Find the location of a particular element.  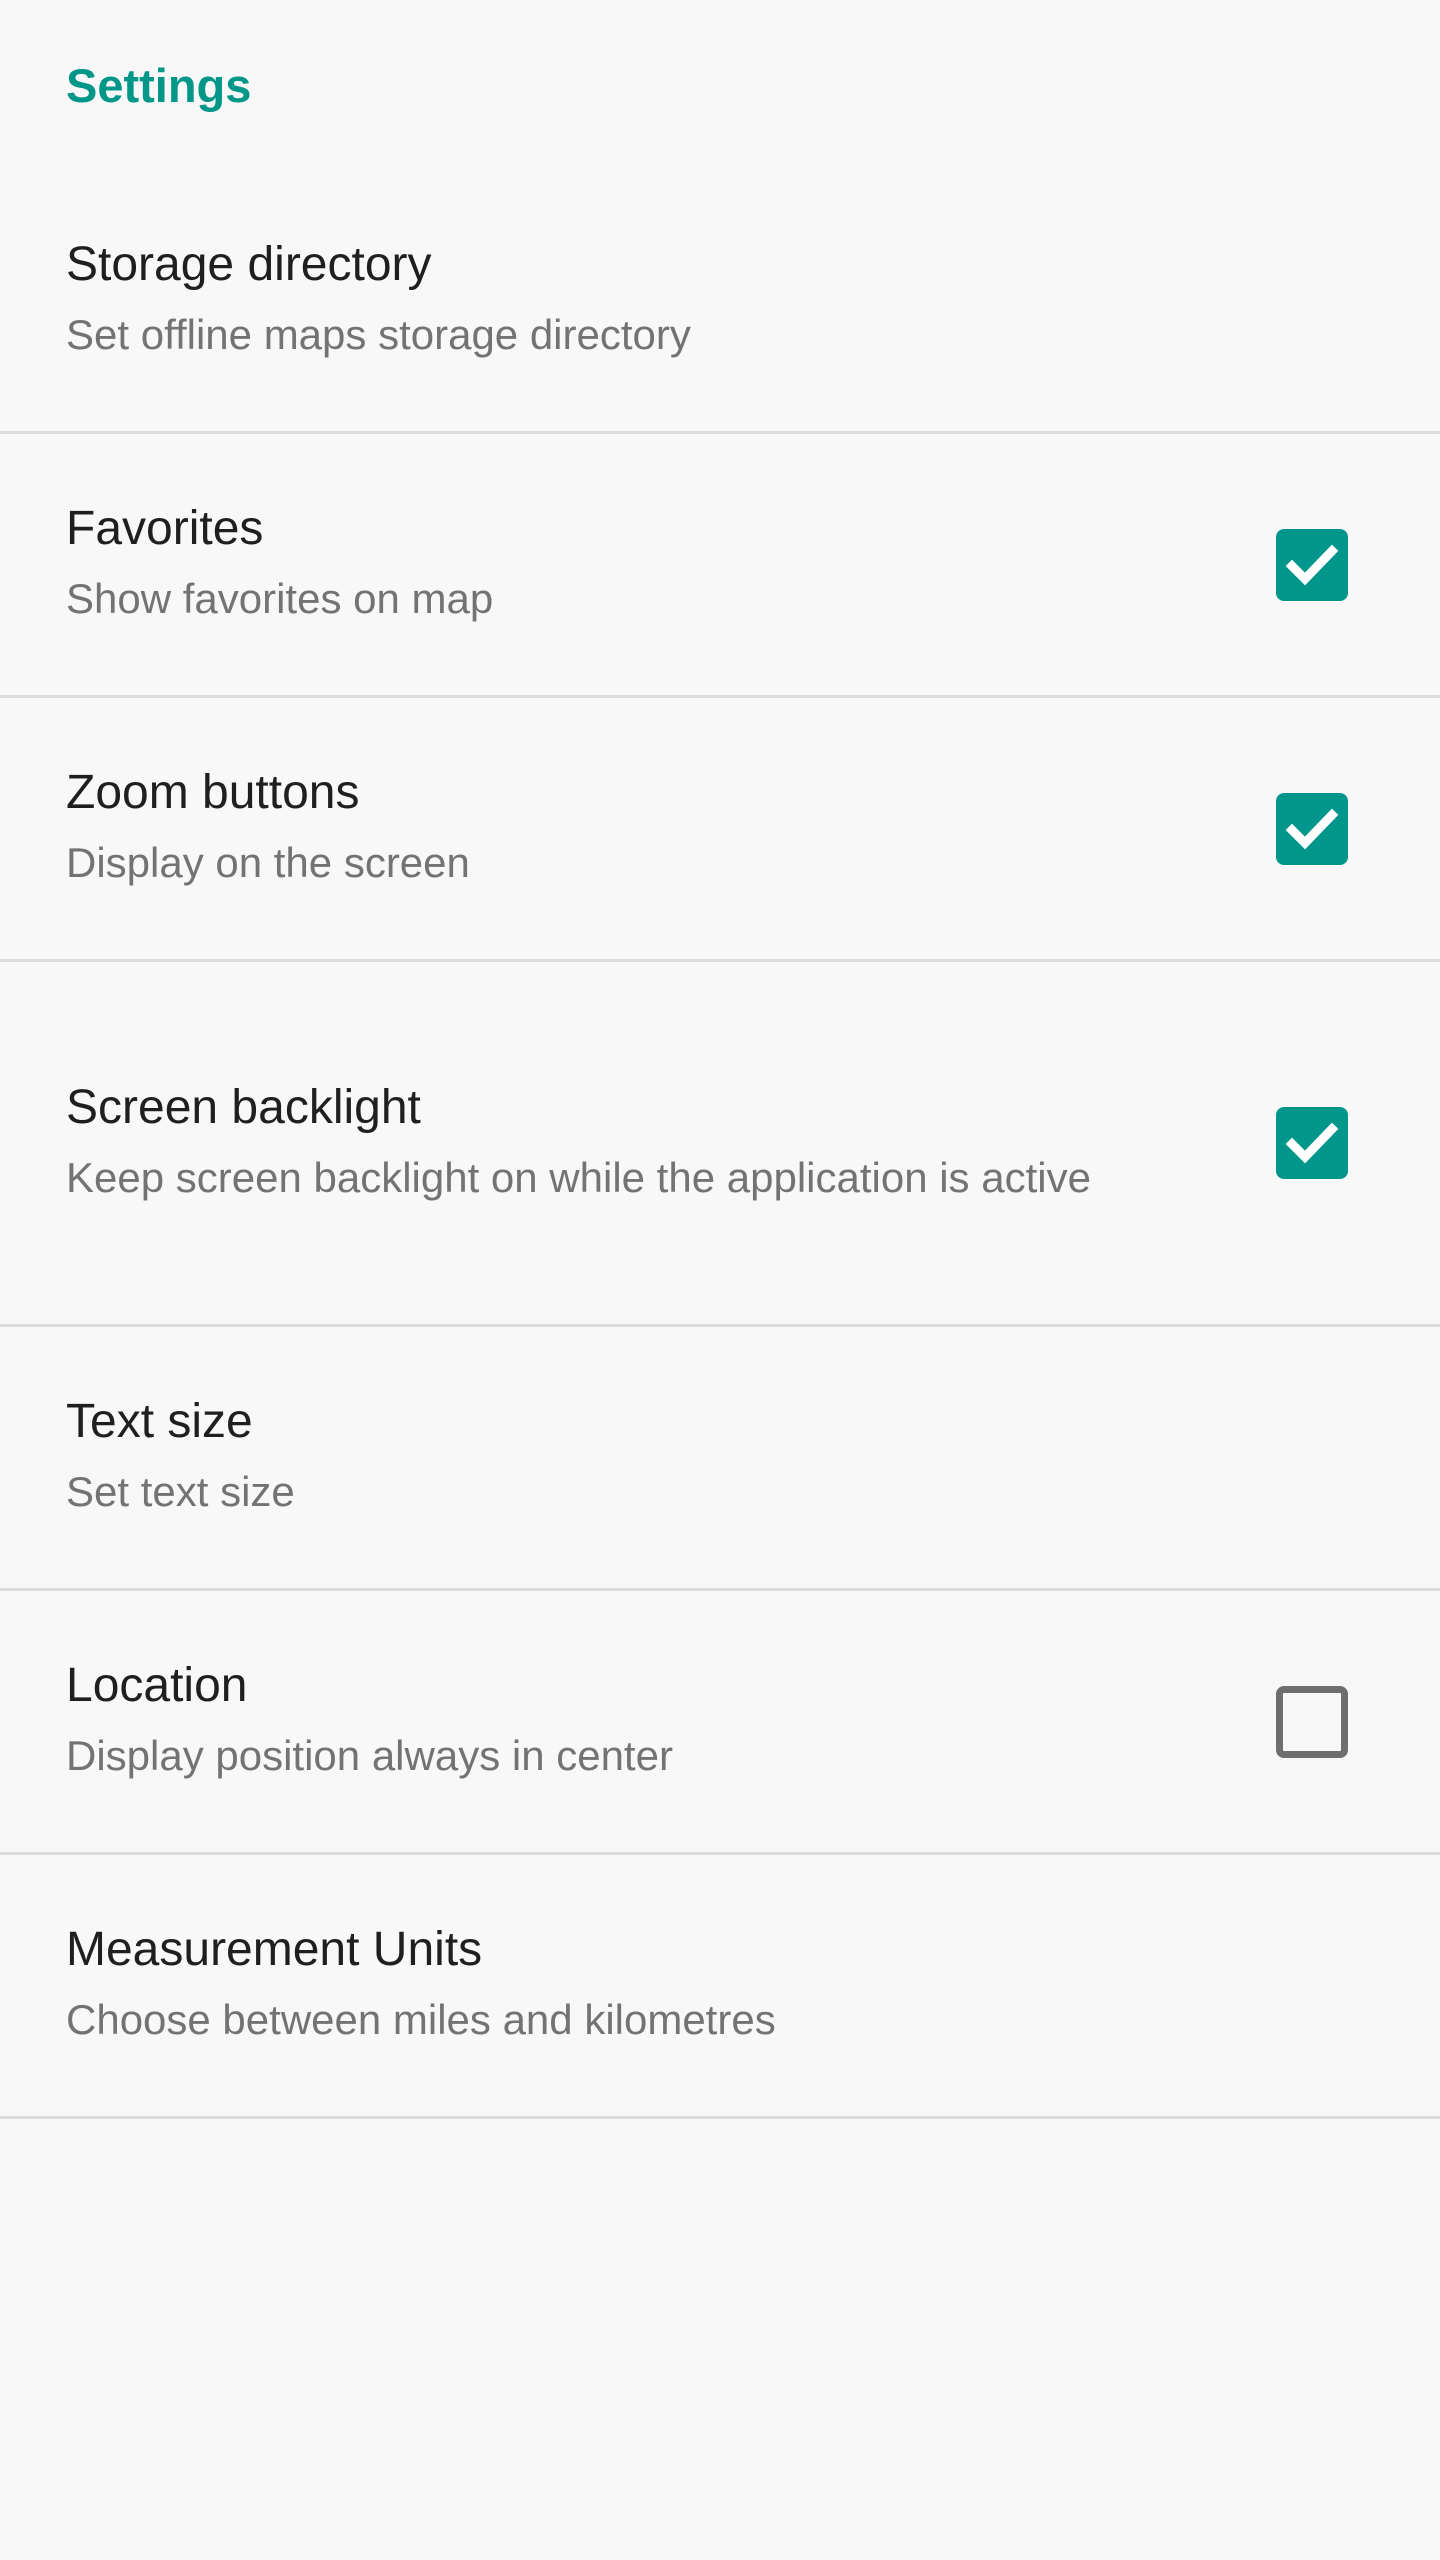

setting-subtitle: Display on the screen is located at coordinates (268, 863).